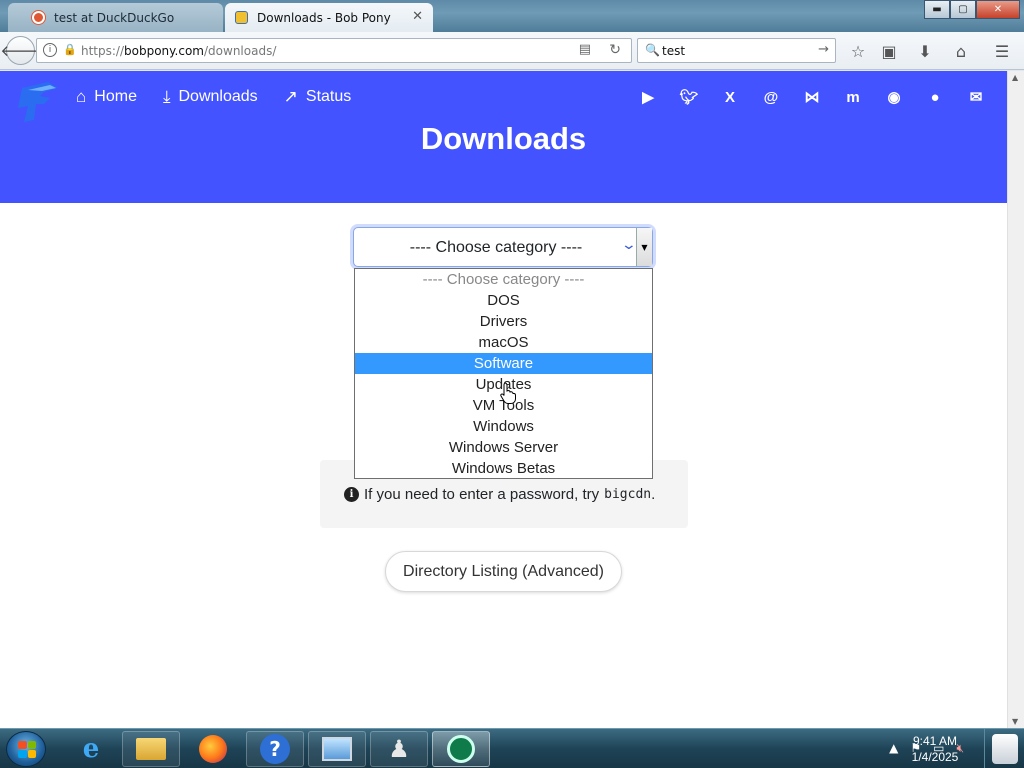  I want to click on window-controls: ▬ ▢ ✕, so click(972, 9).